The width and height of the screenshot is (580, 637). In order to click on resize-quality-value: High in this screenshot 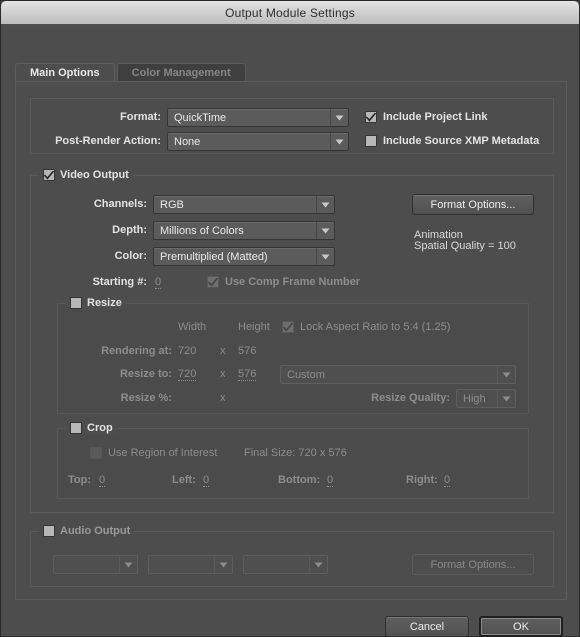, I will do `click(474, 398)`.